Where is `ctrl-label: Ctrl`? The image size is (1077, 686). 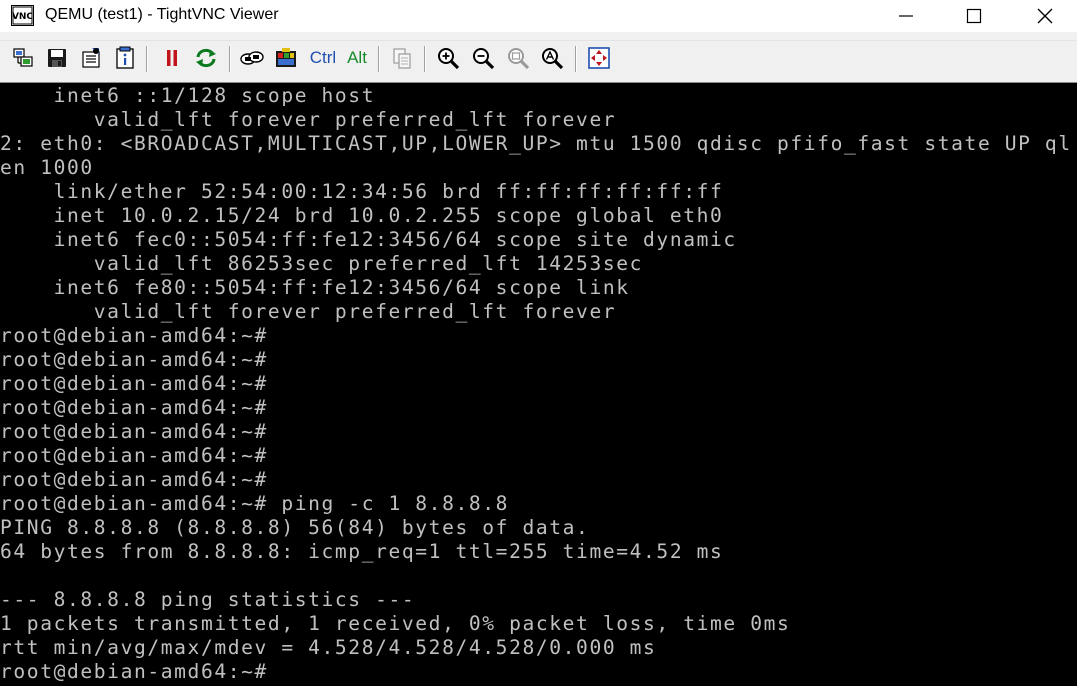 ctrl-label: Ctrl is located at coordinates (323, 57).